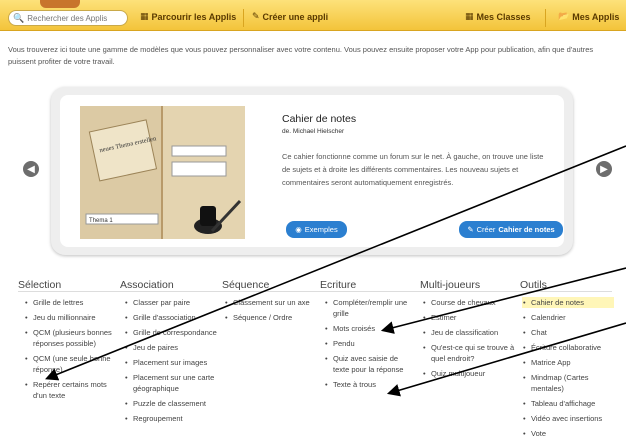 The height and width of the screenshot is (445, 626). Describe the element at coordinates (568, 347) in the screenshot. I see `app-link: Écriture collaborative` at that location.